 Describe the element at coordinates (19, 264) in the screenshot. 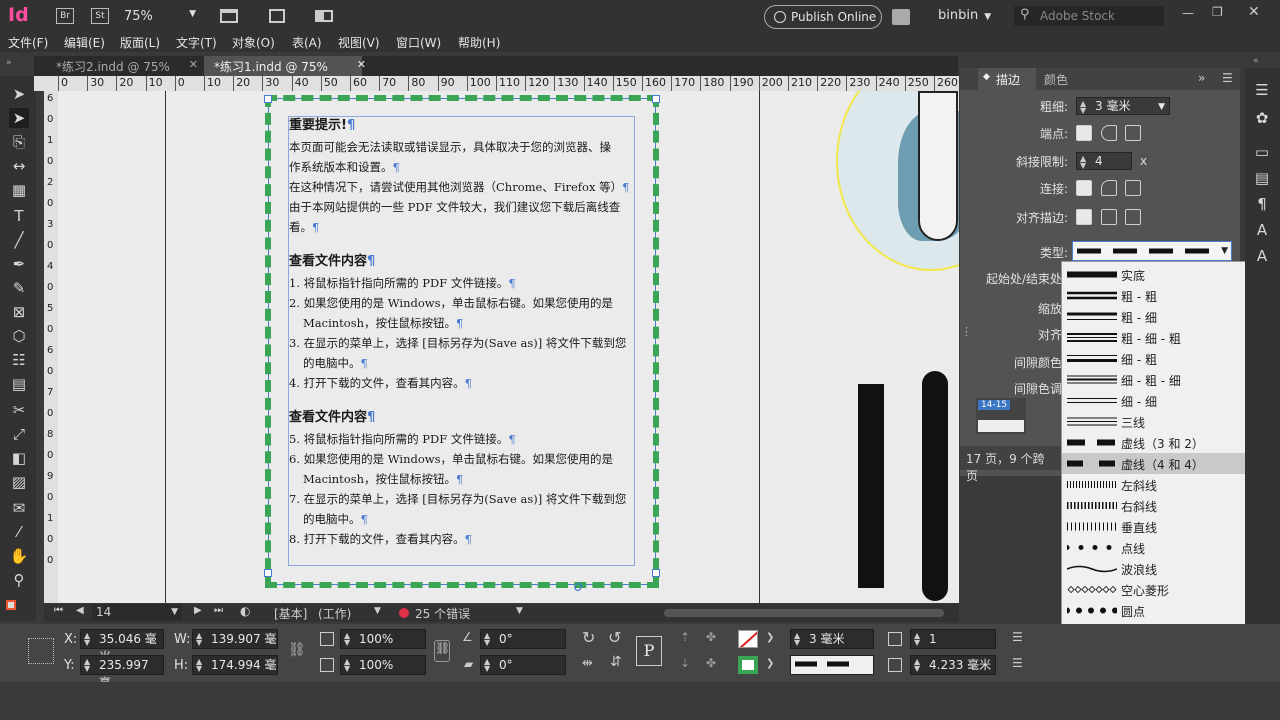

I see `pen-tool-icon: ✒` at that location.